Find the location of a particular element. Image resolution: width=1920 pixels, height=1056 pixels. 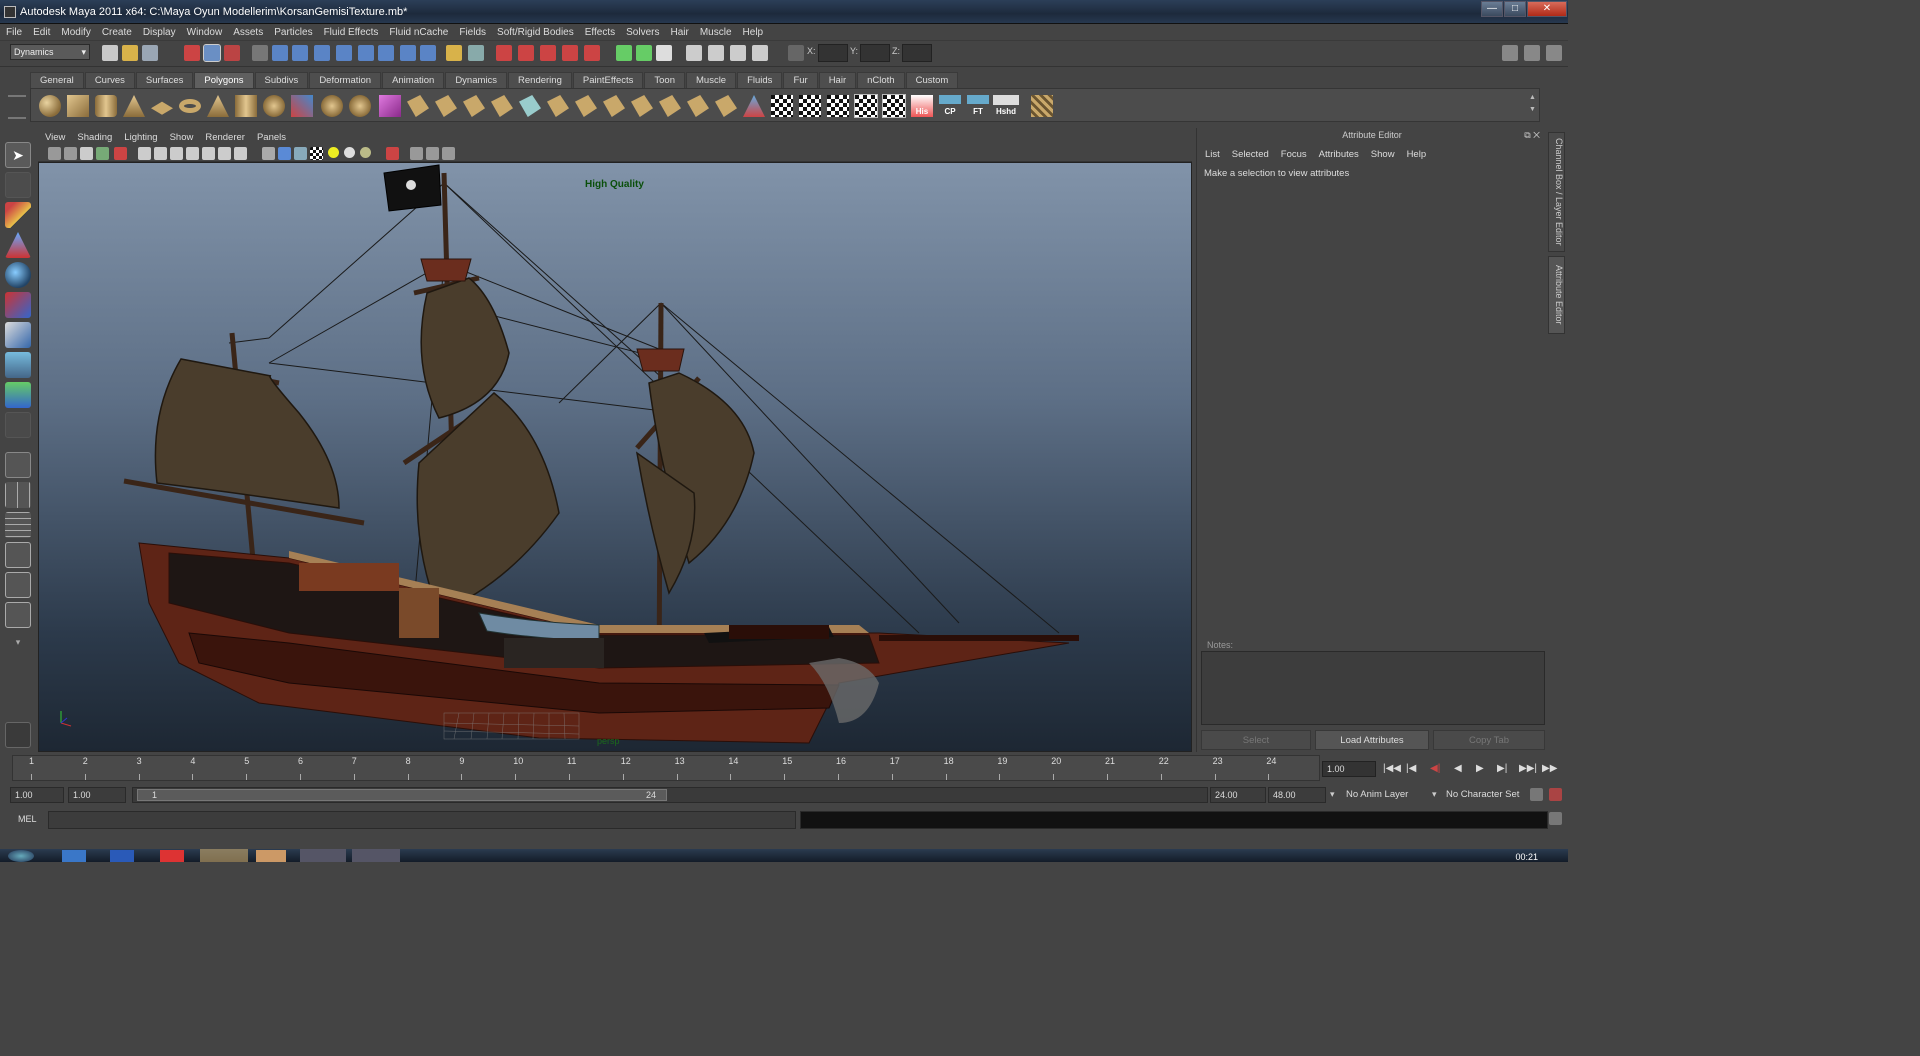

poly-sphere-icon is located at coordinates (50, 106).